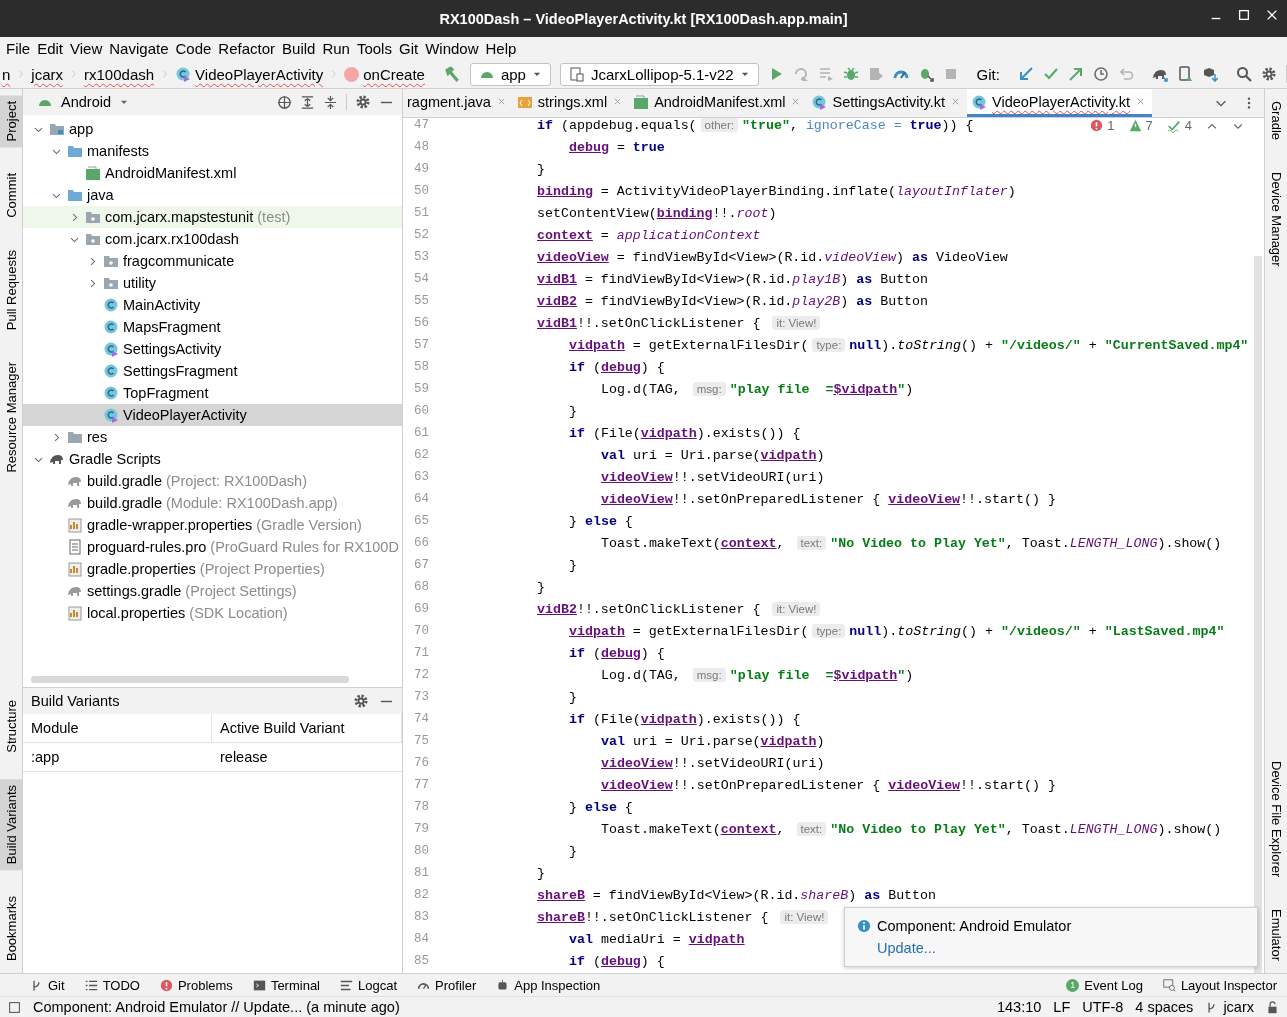  What do you see at coordinates (119, 74) in the screenshot?
I see `breadcrumb: rx100dash` at bounding box center [119, 74].